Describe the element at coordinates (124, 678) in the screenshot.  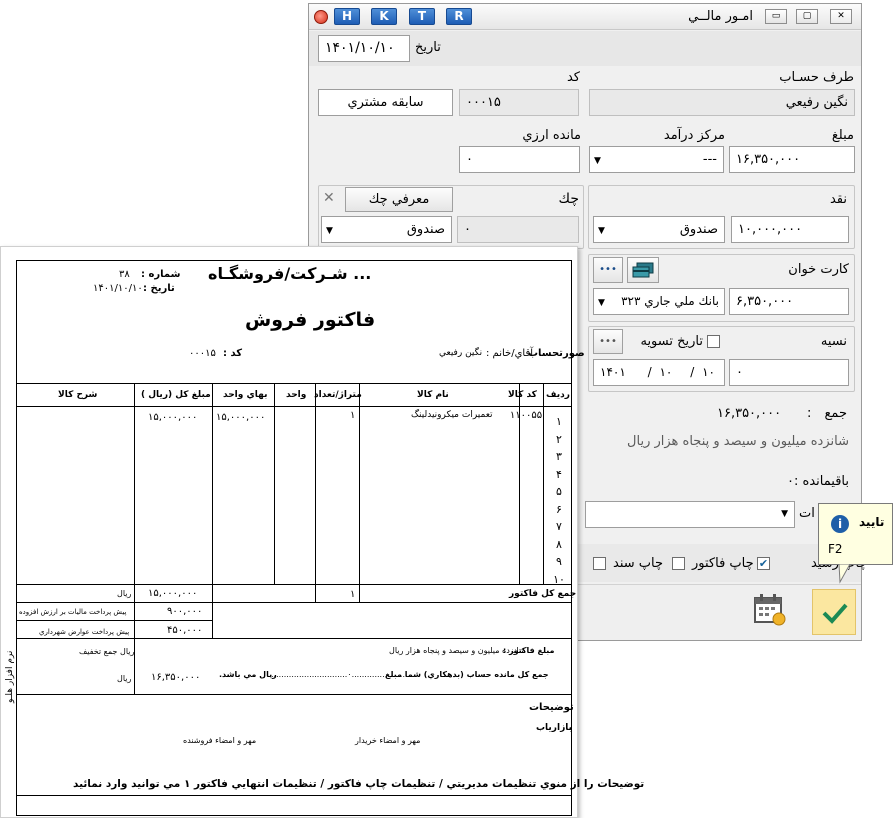
I see `net-currency: ريال` at that location.